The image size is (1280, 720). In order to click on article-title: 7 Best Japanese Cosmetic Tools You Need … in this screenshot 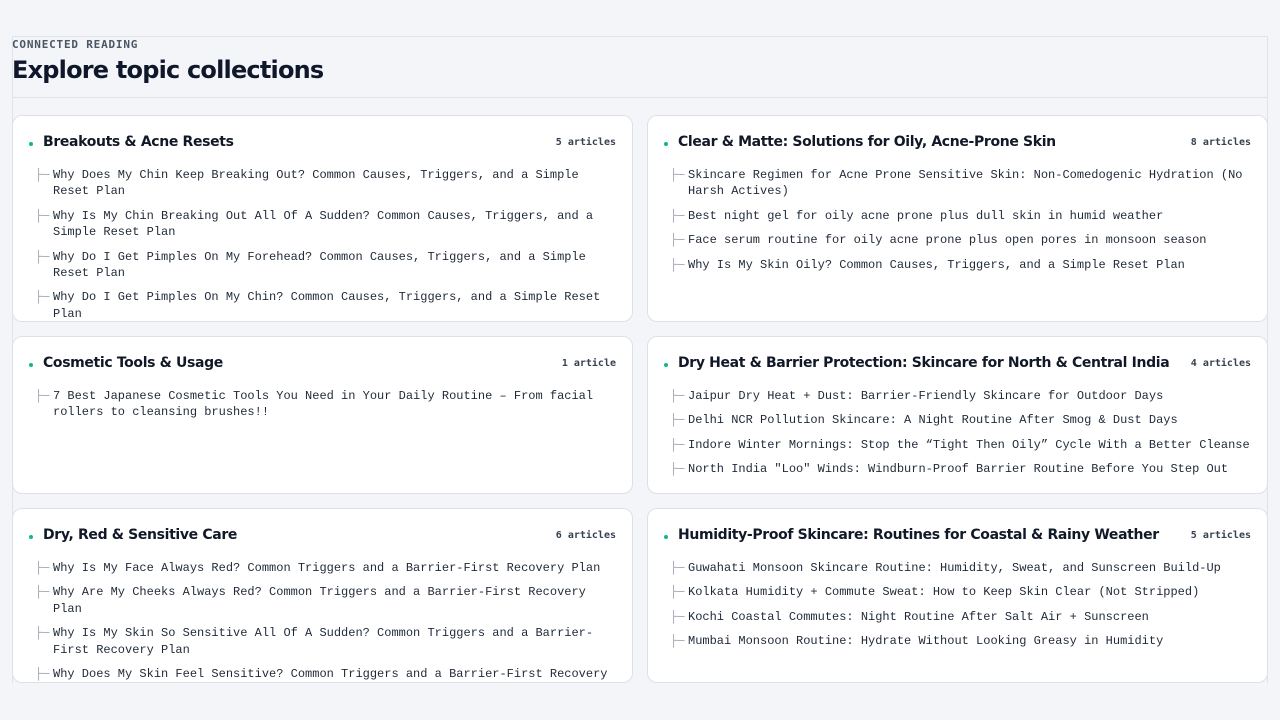, I will do `click(323, 404)`.